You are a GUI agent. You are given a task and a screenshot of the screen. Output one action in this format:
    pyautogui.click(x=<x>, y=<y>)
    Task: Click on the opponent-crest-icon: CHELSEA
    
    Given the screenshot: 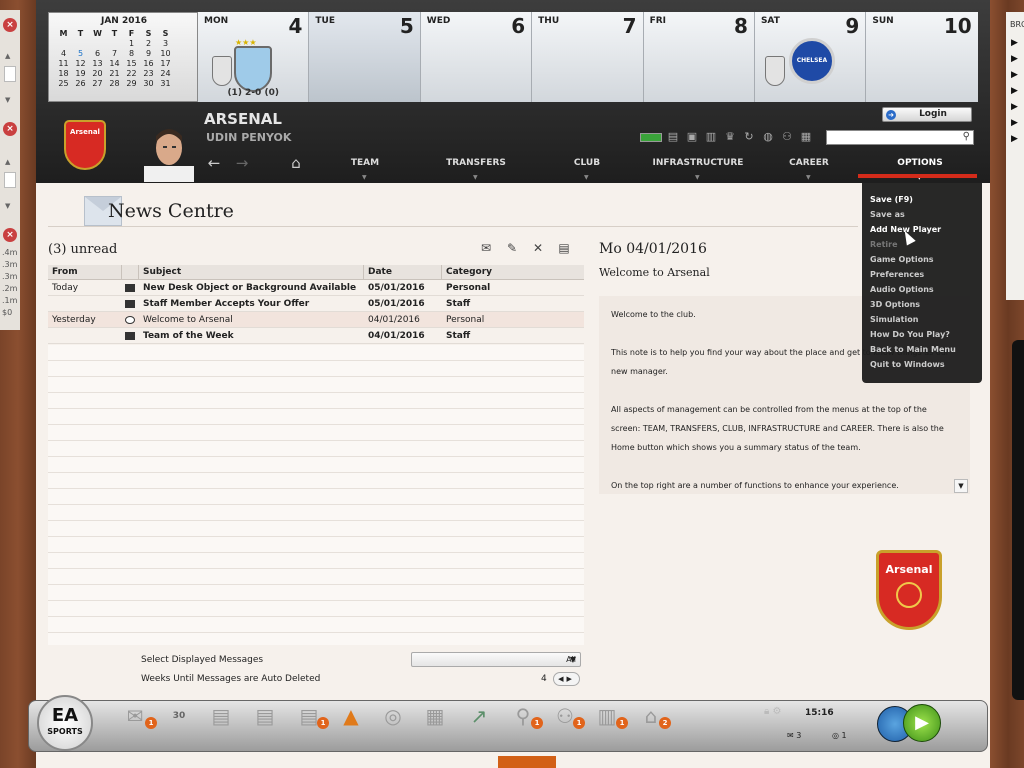 What is the action you would take?
    pyautogui.click(x=811, y=61)
    